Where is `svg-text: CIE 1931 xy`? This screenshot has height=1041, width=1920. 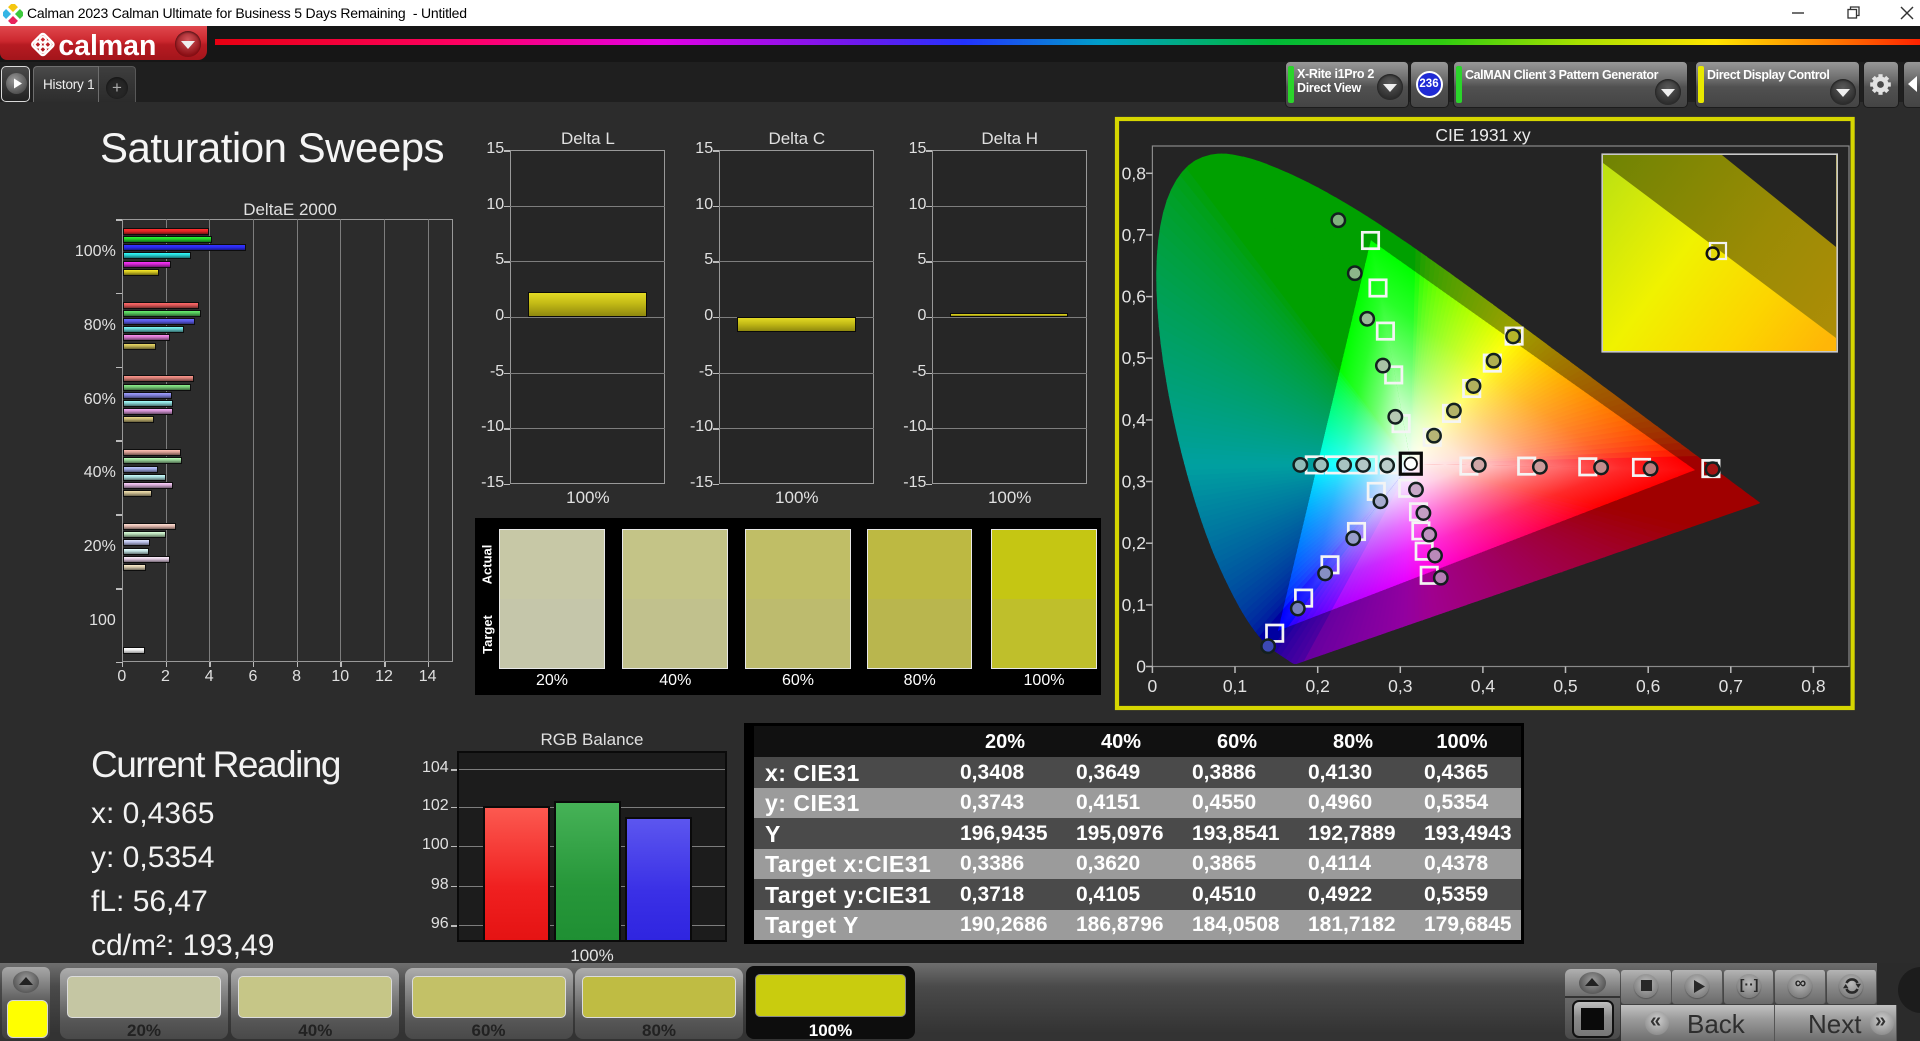 svg-text: CIE 1931 xy is located at coordinates (1483, 135).